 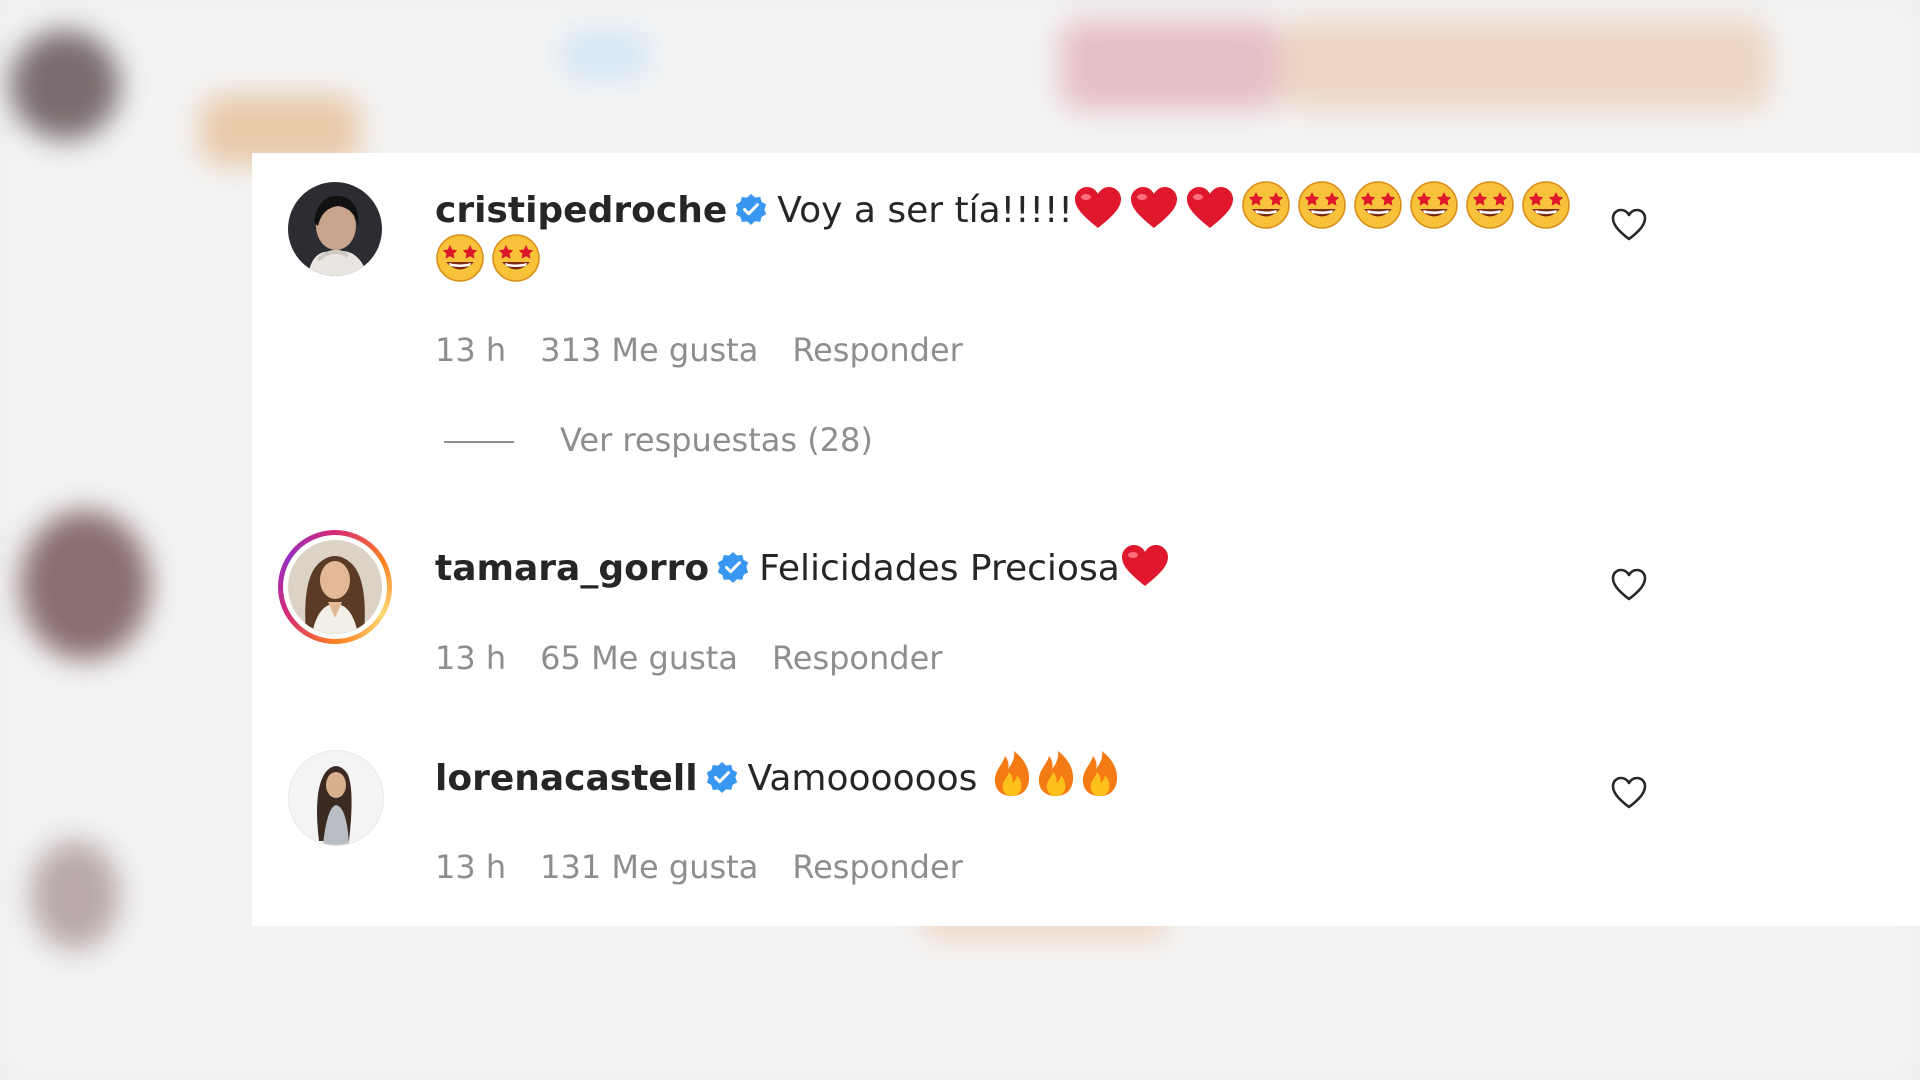 What do you see at coordinates (639, 658) in the screenshot?
I see `likes-count-link: 65 Me gusta` at bounding box center [639, 658].